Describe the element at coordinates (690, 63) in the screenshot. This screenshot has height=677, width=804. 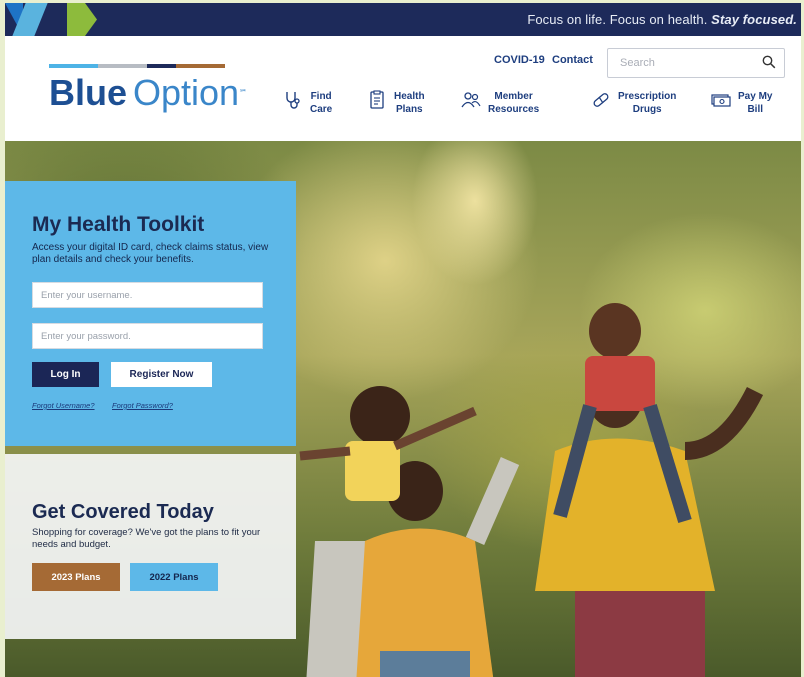
I see `search-input` at that location.